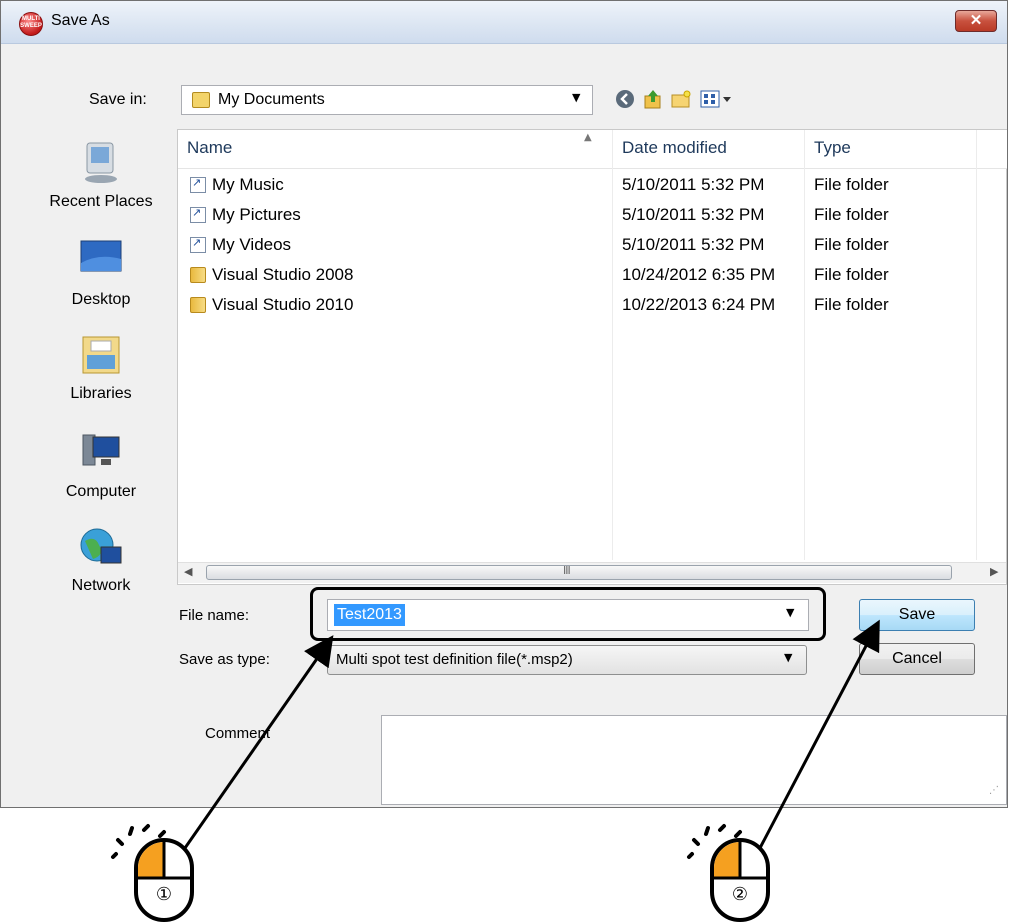  Describe the element at coordinates (994, 571) in the screenshot. I see `scroll-right-icon: ▶` at that location.